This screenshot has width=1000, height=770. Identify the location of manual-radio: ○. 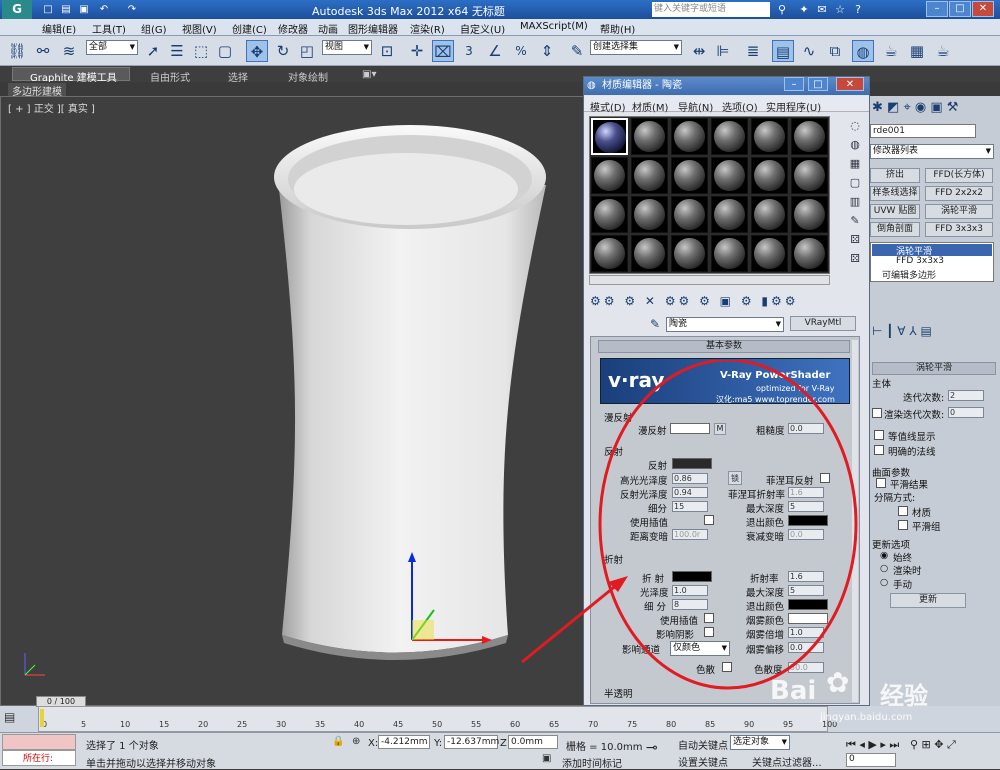
(884, 582).